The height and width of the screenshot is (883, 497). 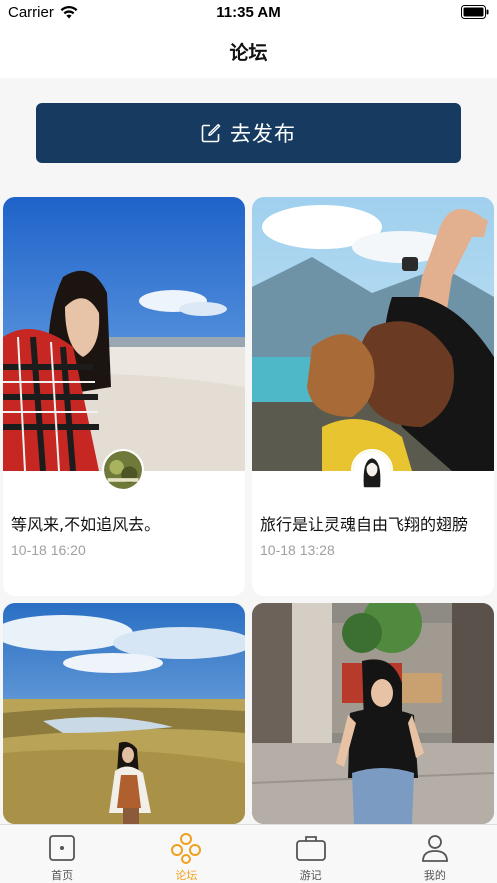 What do you see at coordinates (186, 848) in the screenshot?
I see `forum-icon` at bounding box center [186, 848].